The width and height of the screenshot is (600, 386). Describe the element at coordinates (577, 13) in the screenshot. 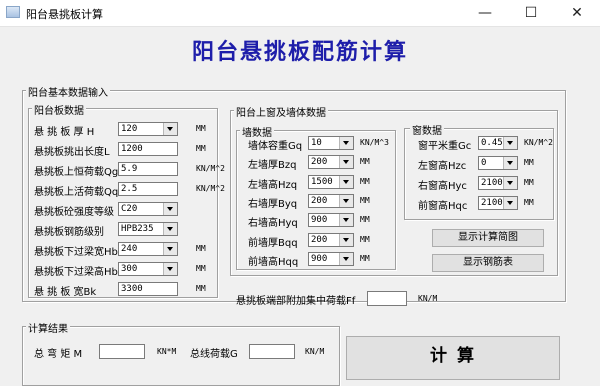

I see `close-button: ✕` at that location.